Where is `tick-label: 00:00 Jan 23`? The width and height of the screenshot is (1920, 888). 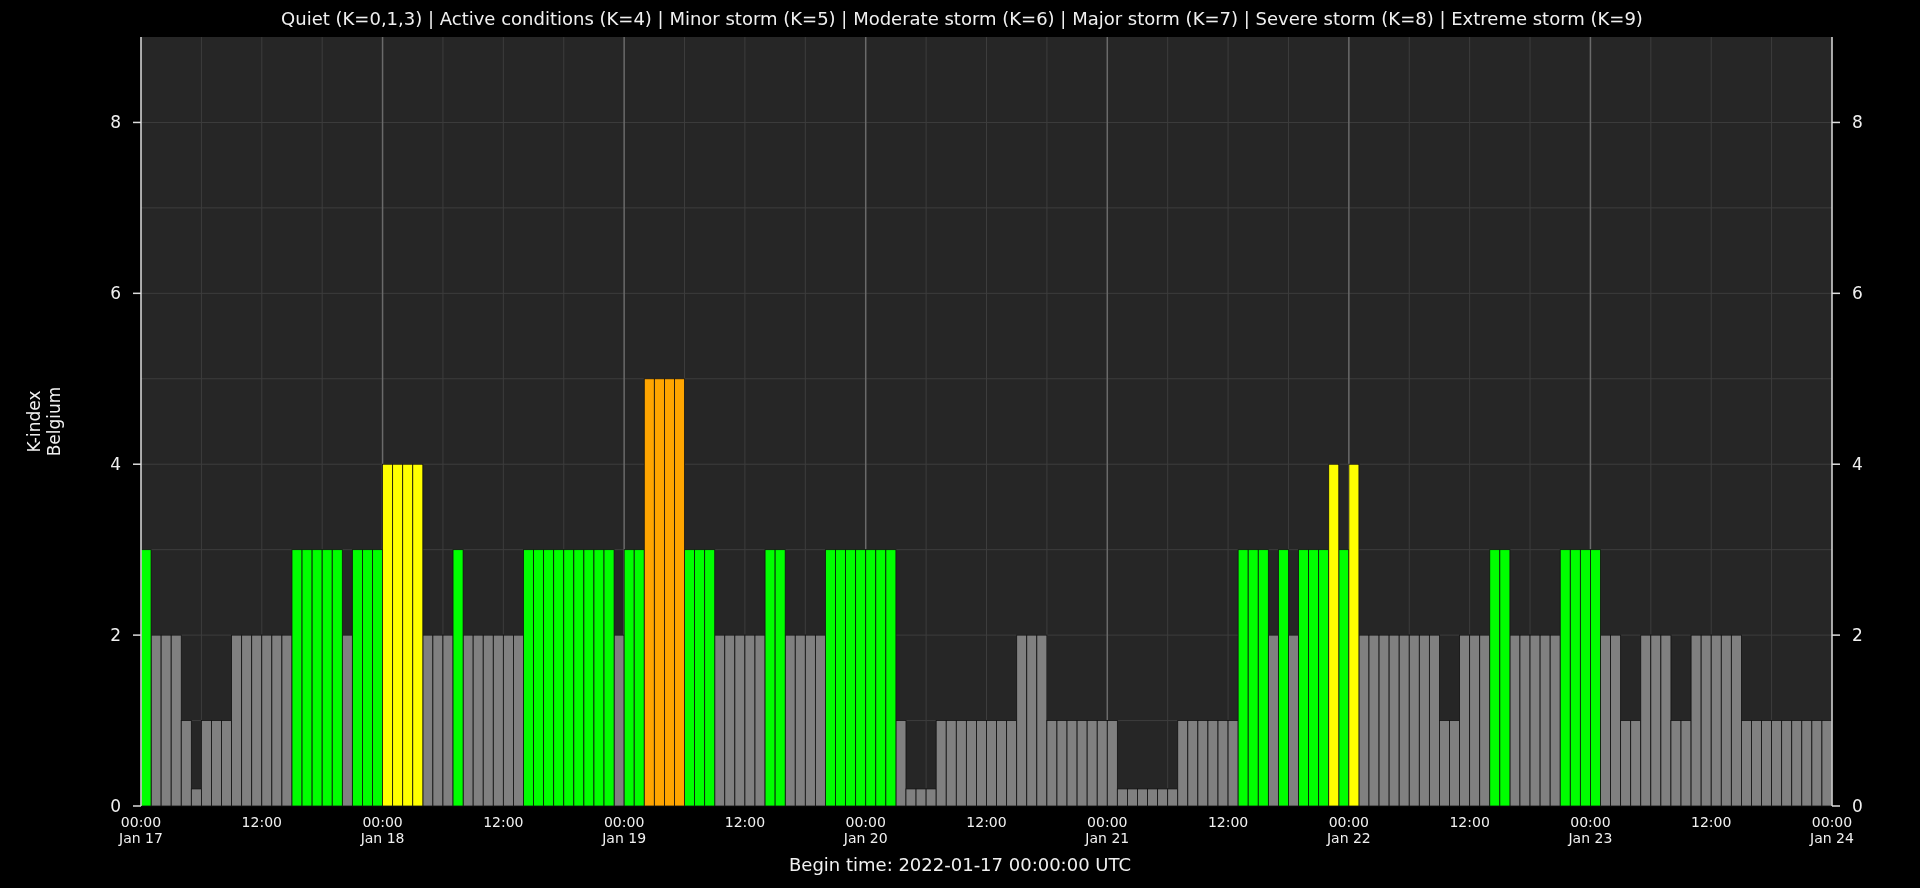
tick-label: 00:00 Jan 23 is located at coordinates (1590, 830).